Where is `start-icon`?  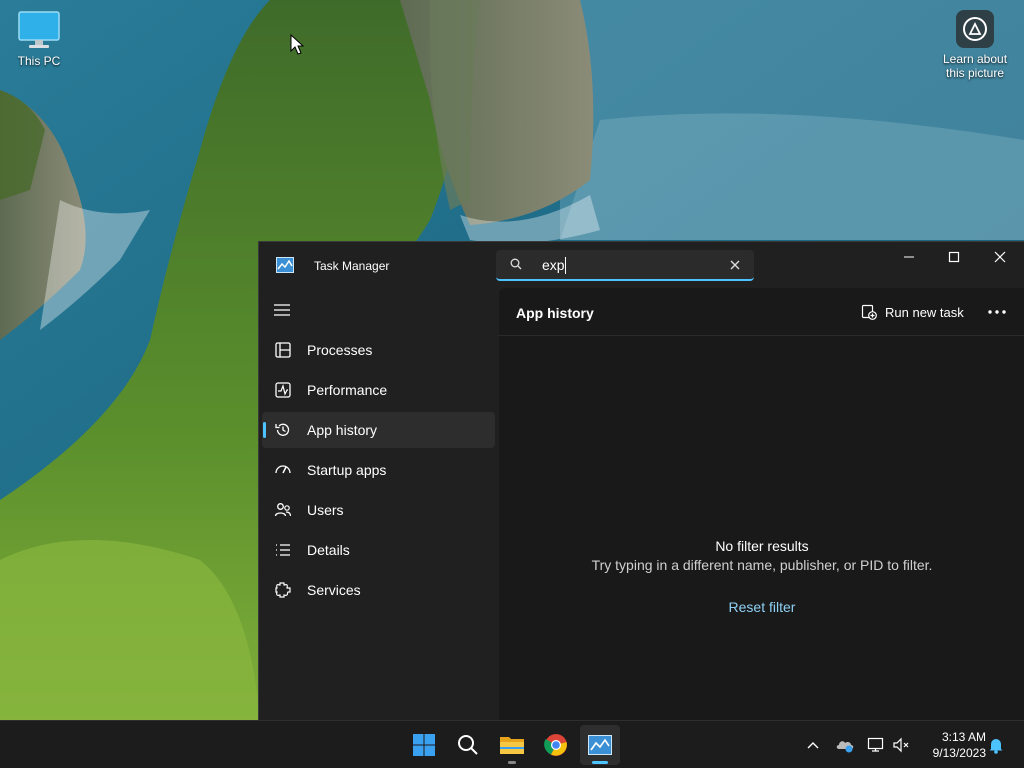 start-icon is located at coordinates (424, 745).